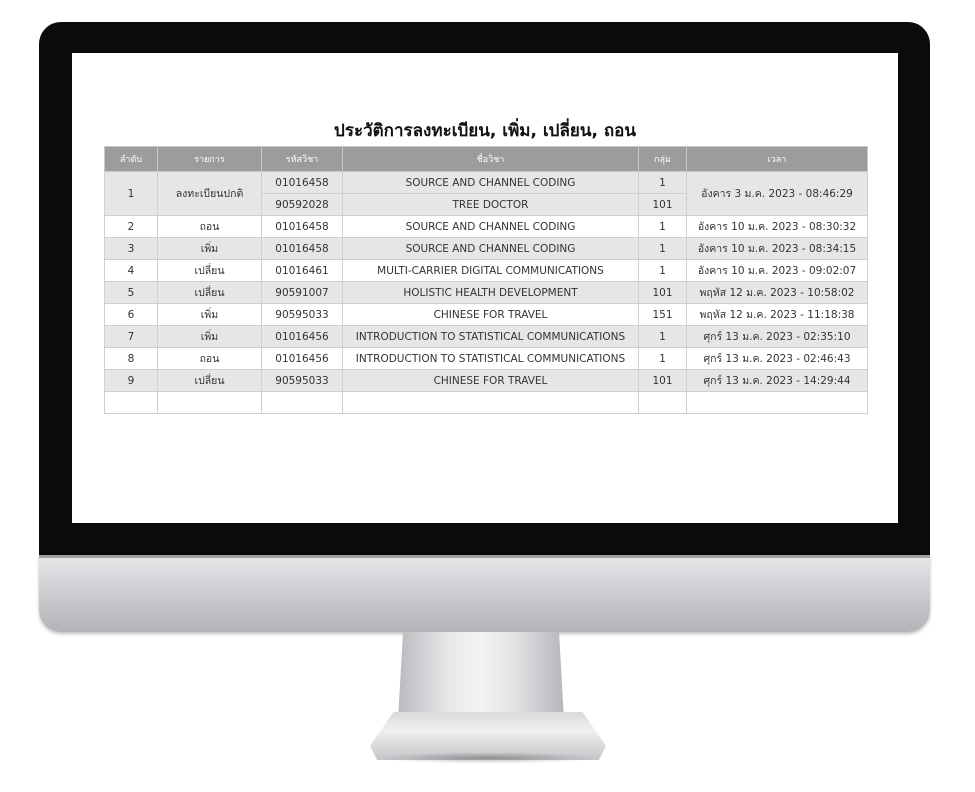 The width and height of the screenshot is (975, 792). What do you see at coordinates (490, 402) in the screenshot?
I see `cell-course-name` at bounding box center [490, 402].